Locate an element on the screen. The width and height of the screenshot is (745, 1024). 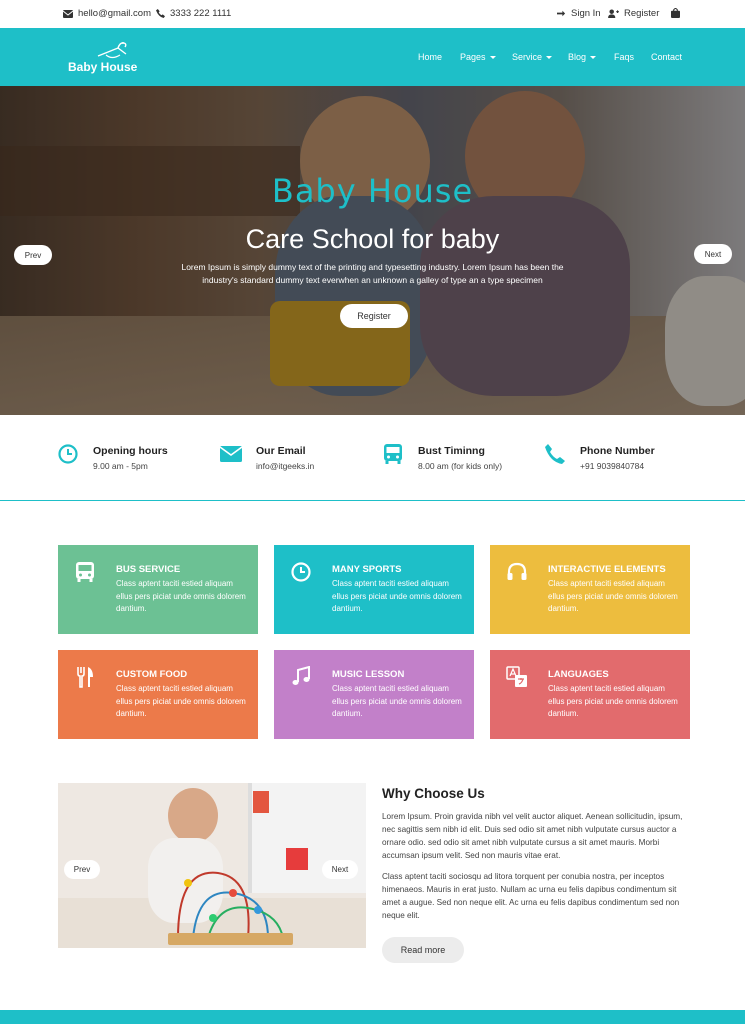
nav-contact-label: Contact is located at coordinates (667, 57).